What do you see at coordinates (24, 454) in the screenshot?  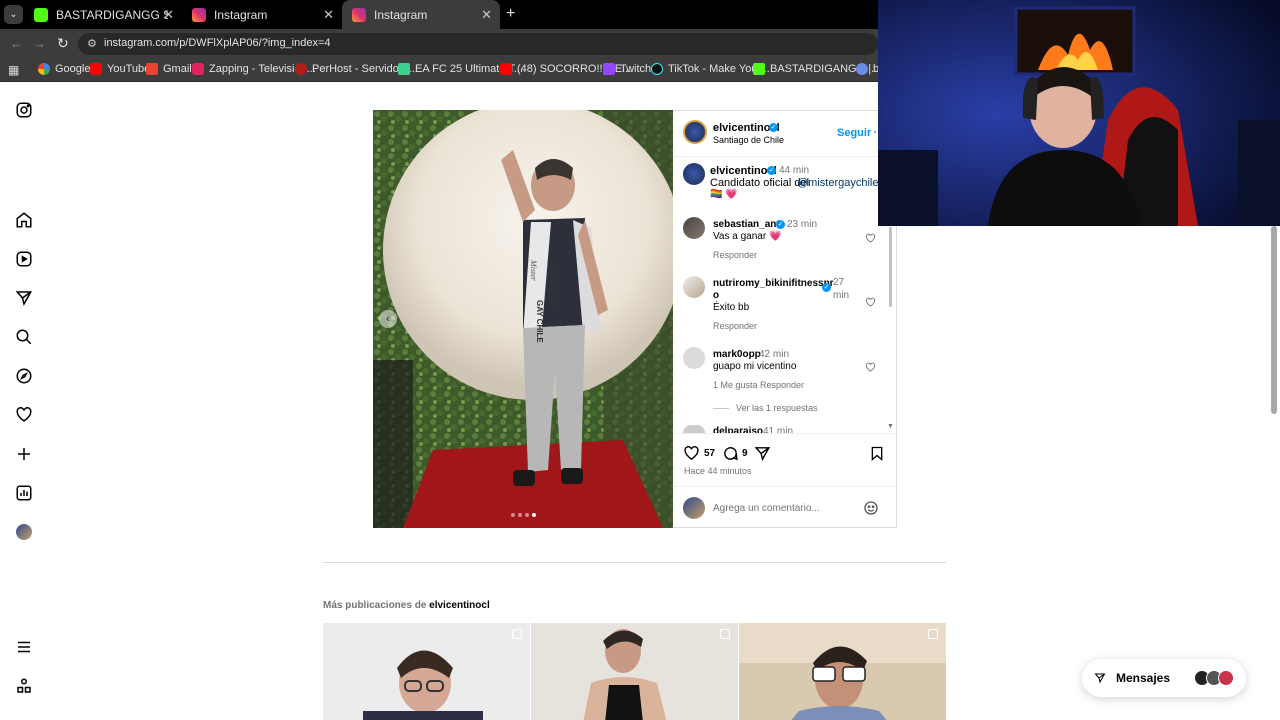 I see `create-icon` at bounding box center [24, 454].